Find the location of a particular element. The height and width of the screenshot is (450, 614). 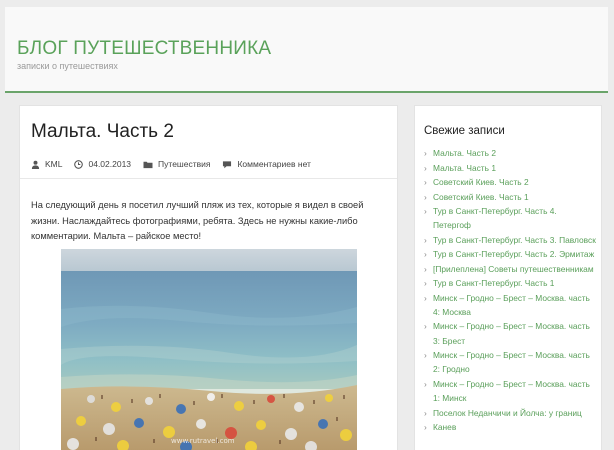

recent-post-link: Тур в Санкт-Петербург. Часть 2. Эрмитаж is located at coordinates (513, 254).